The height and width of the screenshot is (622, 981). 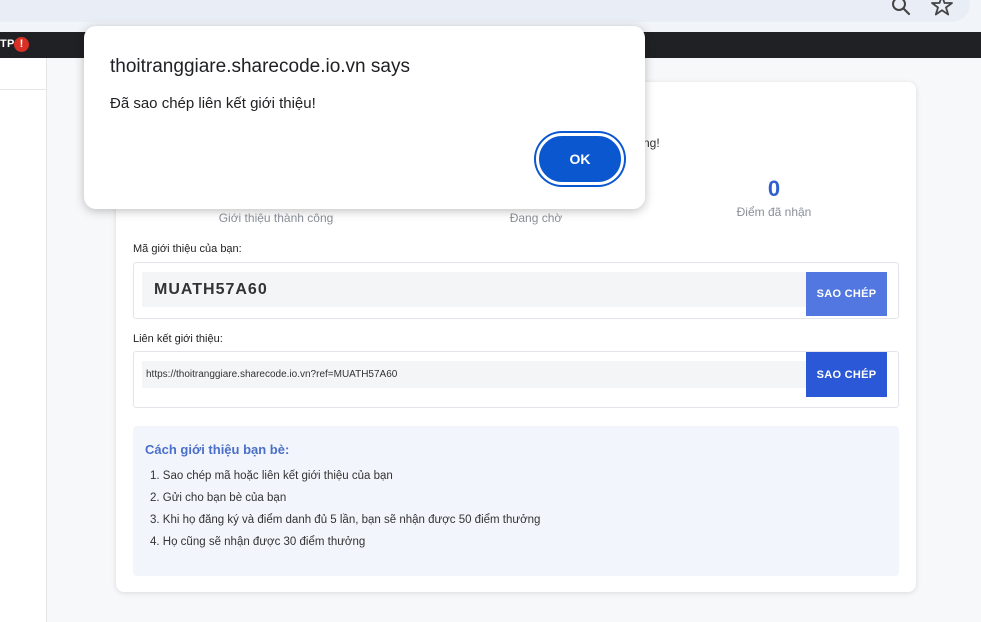 What do you see at coordinates (260, 66) in the screenshot?
I see `dialog-title: thoitranggiare.sharecode.io.vn says` at bounding box center [260, 66].